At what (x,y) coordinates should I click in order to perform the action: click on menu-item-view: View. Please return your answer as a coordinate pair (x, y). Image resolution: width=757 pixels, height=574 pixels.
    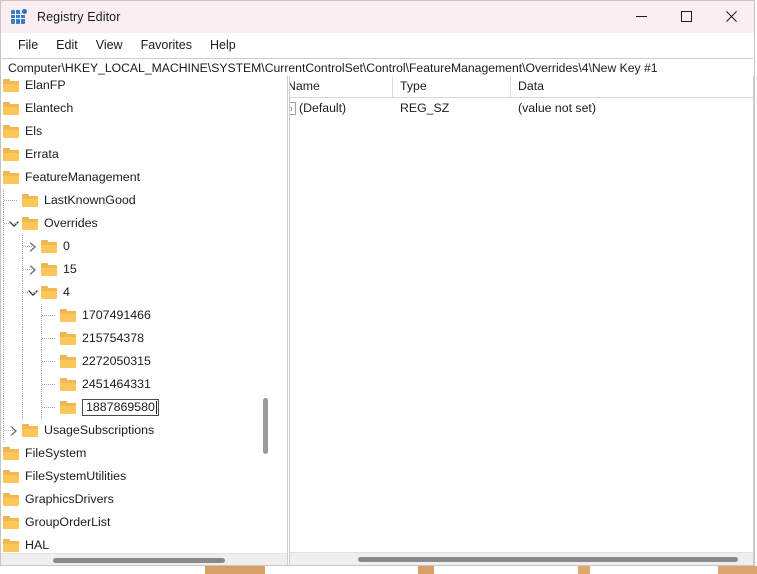
    Looking at the image, I should click on (109, 45).